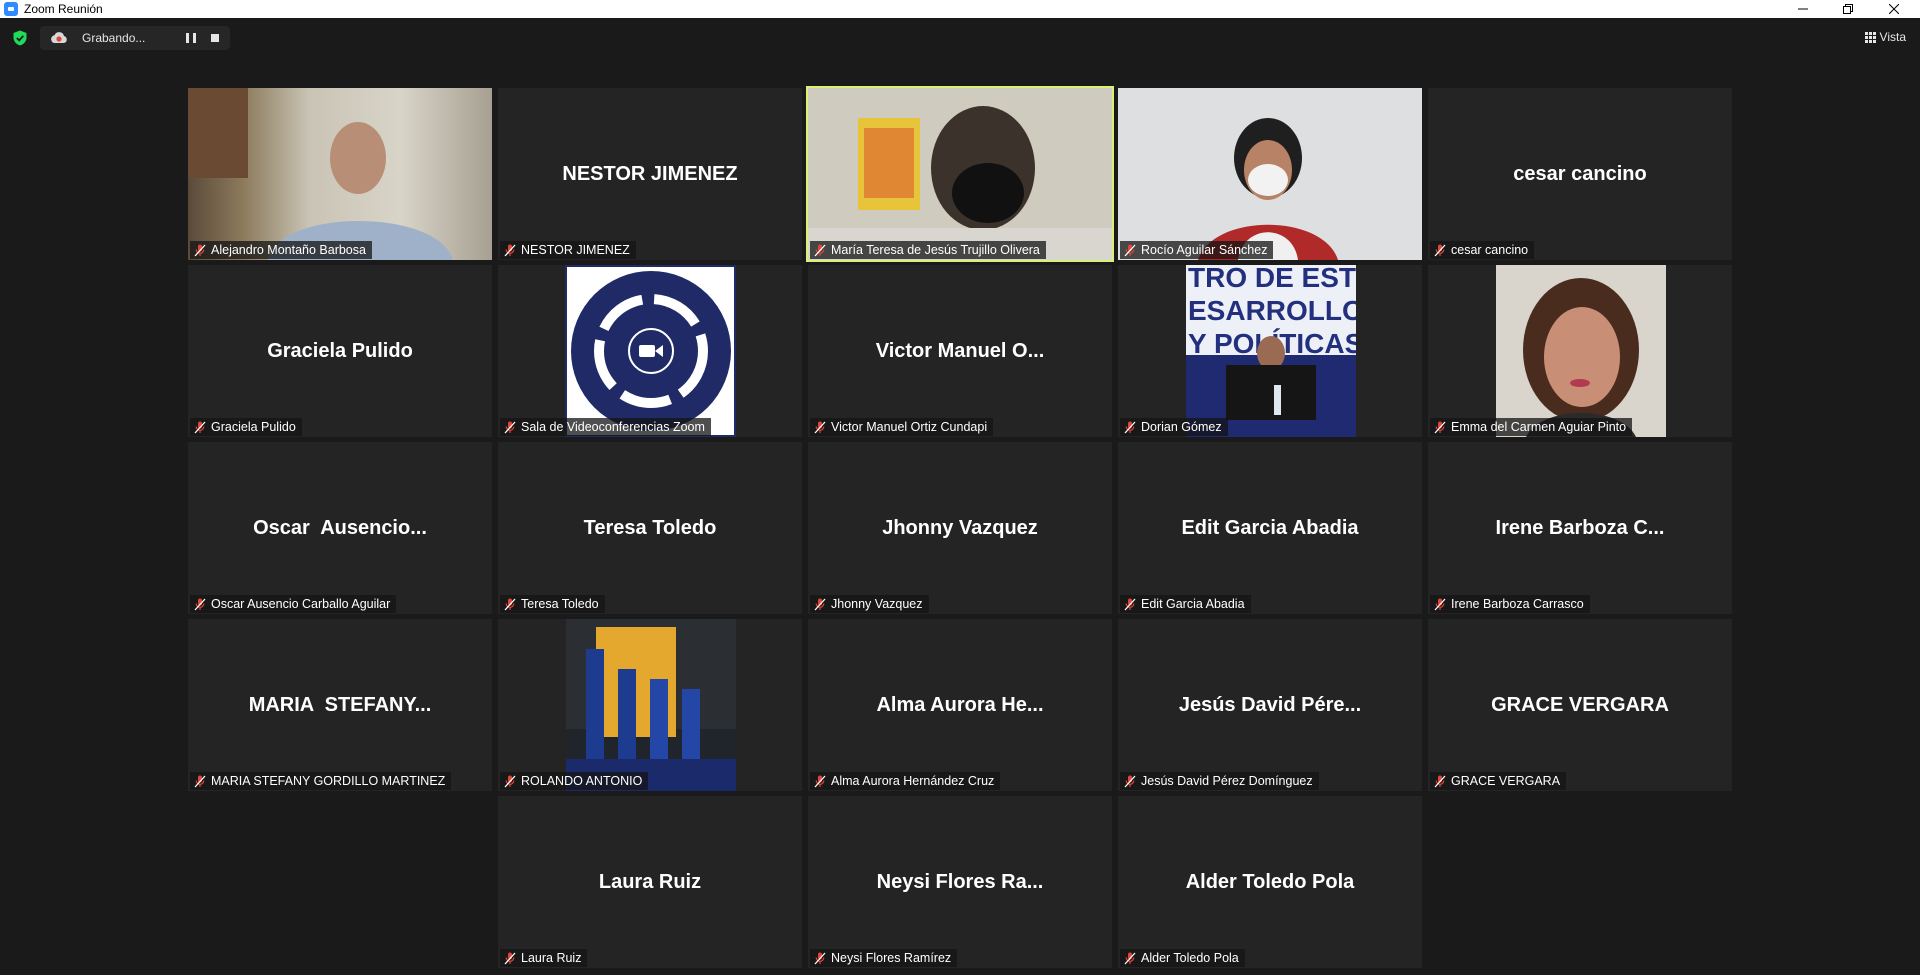 Image resolution: width=1920 pixels, height=975 pixels. What do you see at coordinates (1539, 427) in the screenshot?
I see `participant-name: Emma del Carmen Aguiar Pinto` at bounding box center [1539, 427].